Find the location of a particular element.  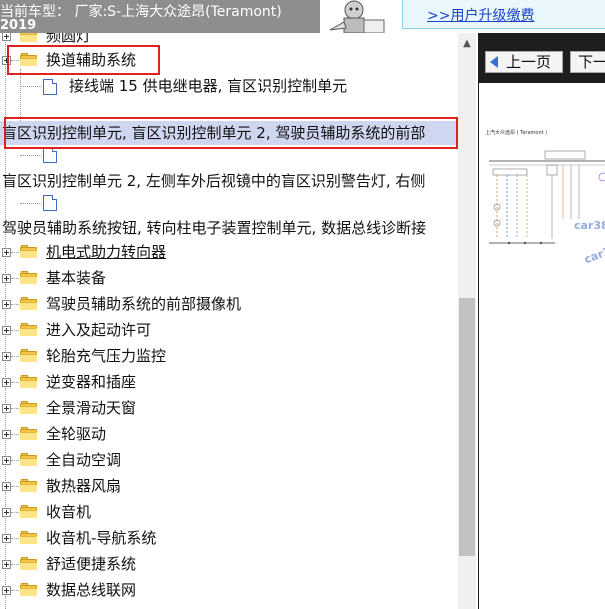

tree-item-label: 驾驶员辅助系统的前部摄像机 is located at coordinates (144, 304).